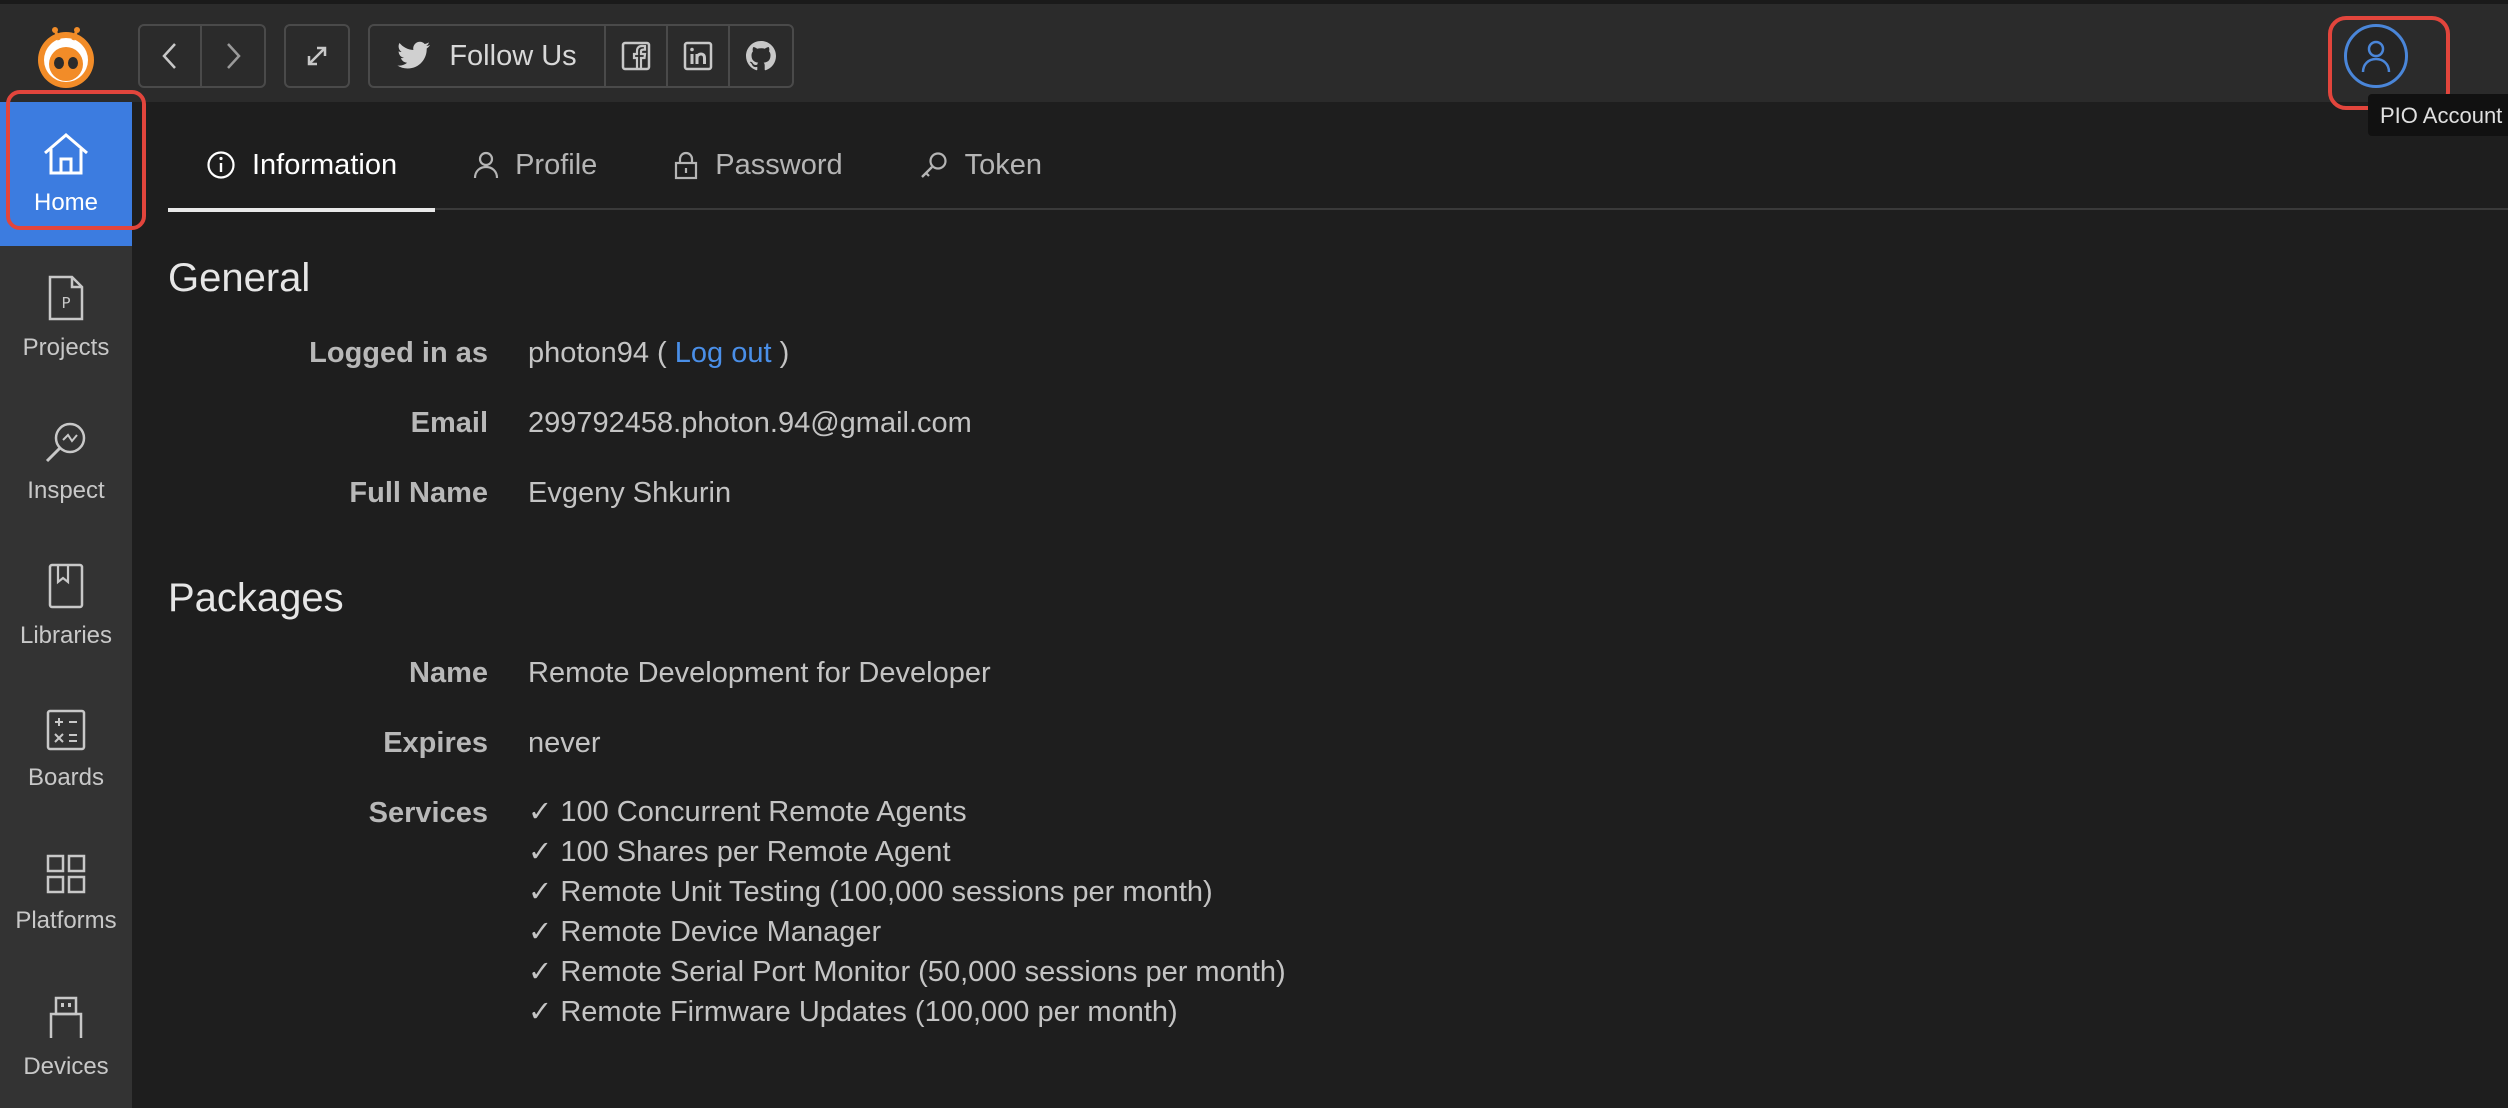 The image size is (2508, 1108). Describe the element at coordinates (66, 586) in the screenshot. I see `book-icon` at that location.